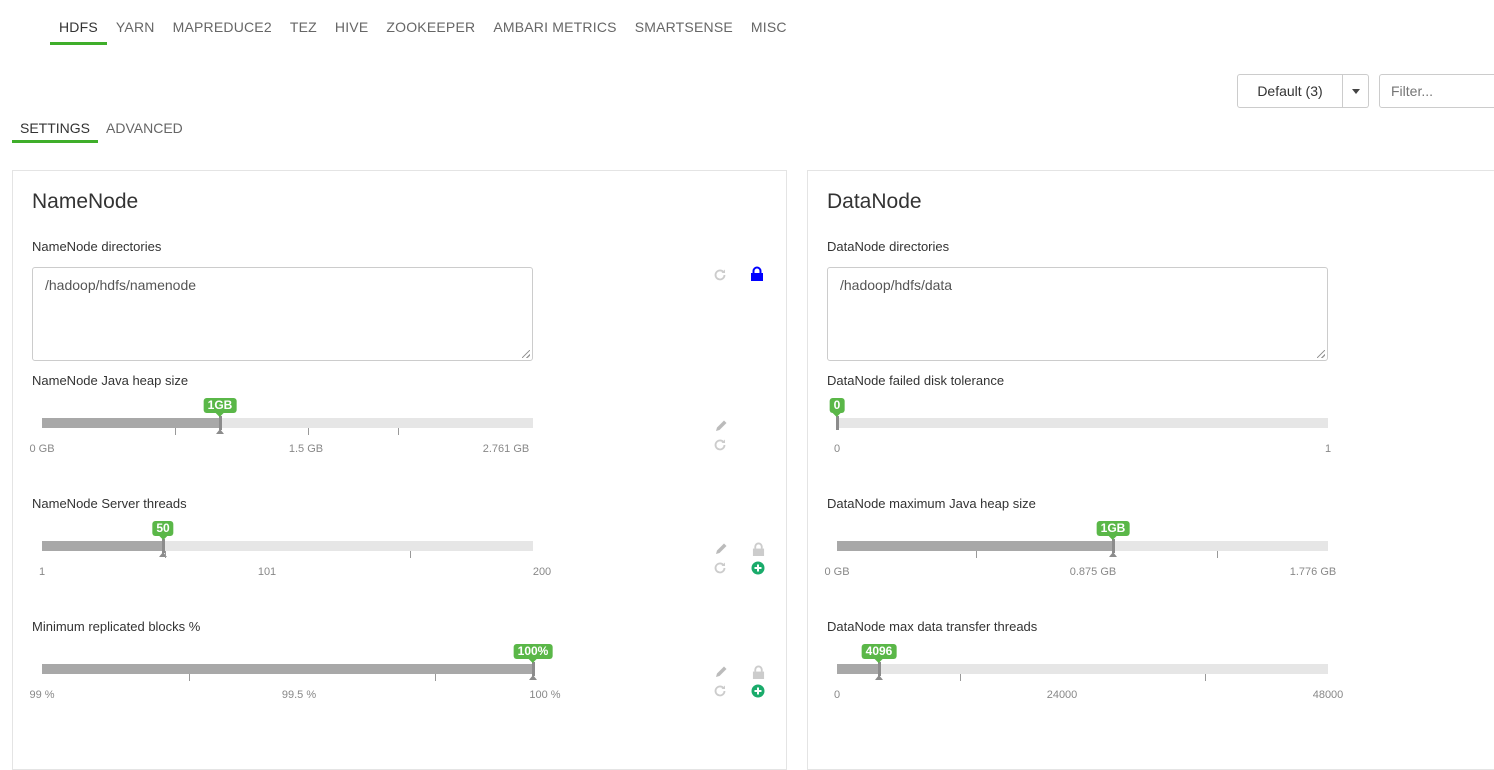 The width and height of the screenshot is (1494, 770). I want to click on tick-label-mid: 0.875 GB, so click(1093, 572).